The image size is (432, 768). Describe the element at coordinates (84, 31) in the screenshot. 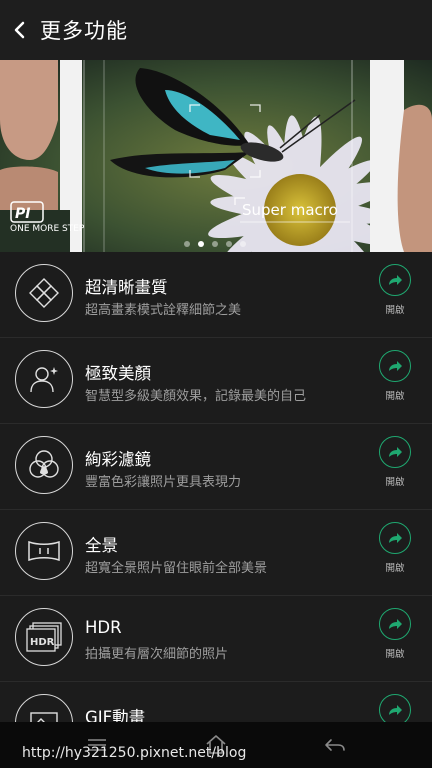

I see `page-title: 更多功能` at that location.